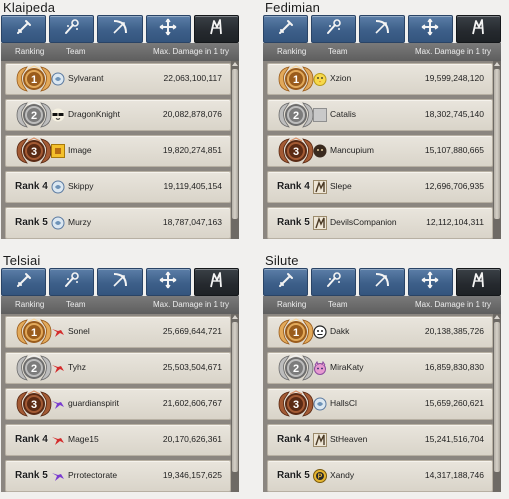 This screenshot has height=499, width=509. What do you see at coordinates (340, 78) in the screenshot?
I see `team-name: Xzion` at bounding box center [340, 78].